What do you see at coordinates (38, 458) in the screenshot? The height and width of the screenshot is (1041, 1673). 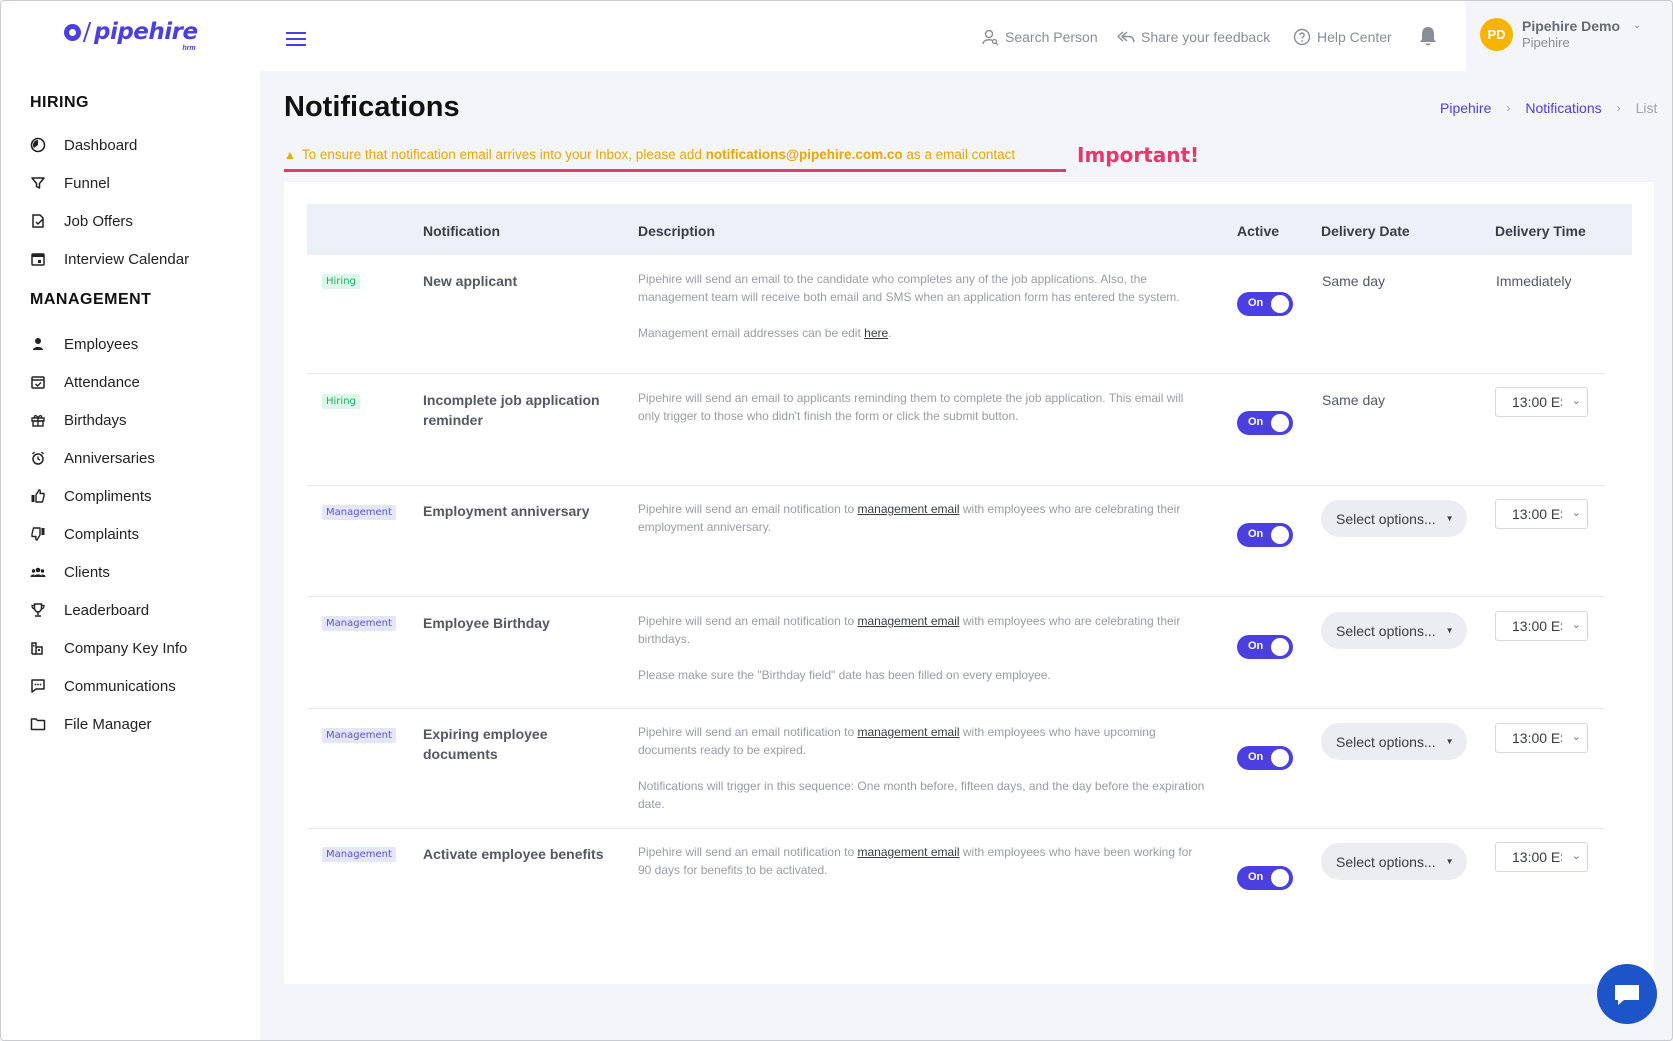 I see `alarm-clock-icon` at bounding box center [38, 458].